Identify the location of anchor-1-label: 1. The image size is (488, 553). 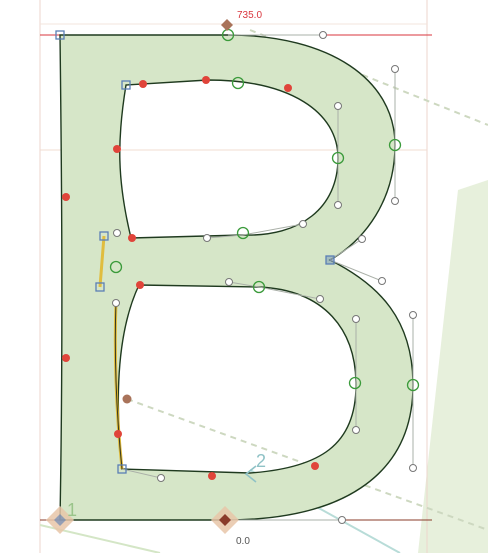
(72, 510).